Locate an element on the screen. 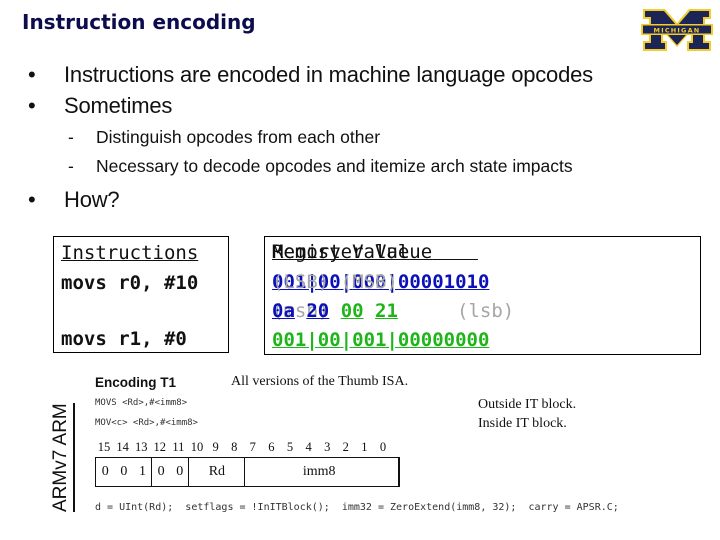  bit-numbers: 15 14 13 12 11 10 9 8 7 6 5 4 3 2 1 0 is located at coordinates (250, 447).